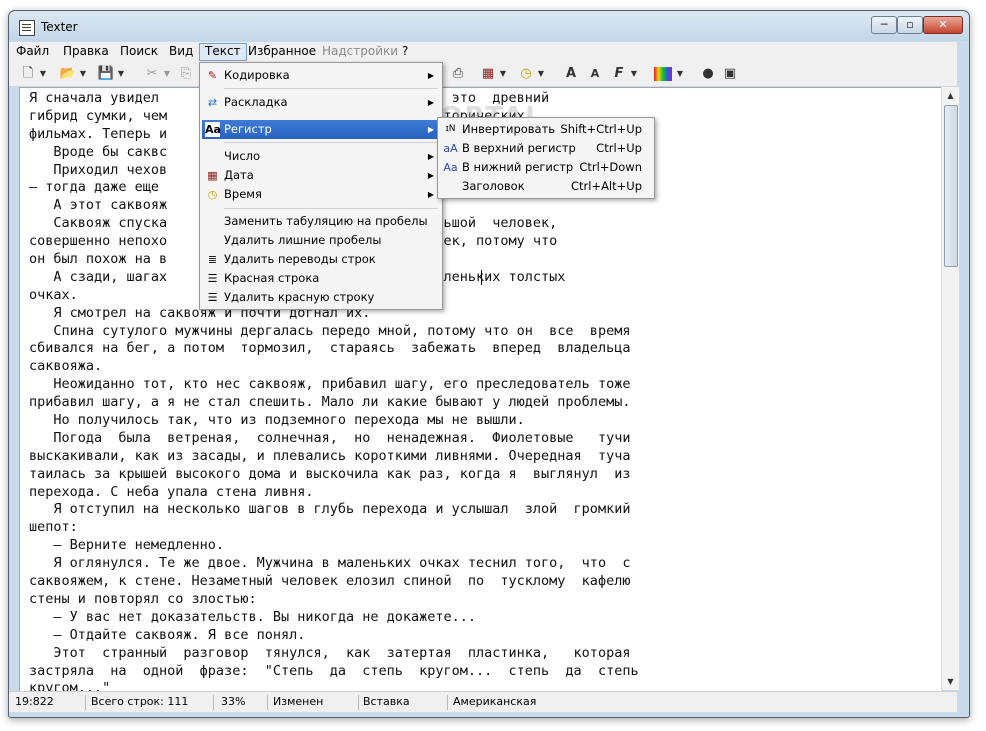  Describe the element at coordinates (152, 74) in the screenshot. I see `cut-icon: ✂` at that location.